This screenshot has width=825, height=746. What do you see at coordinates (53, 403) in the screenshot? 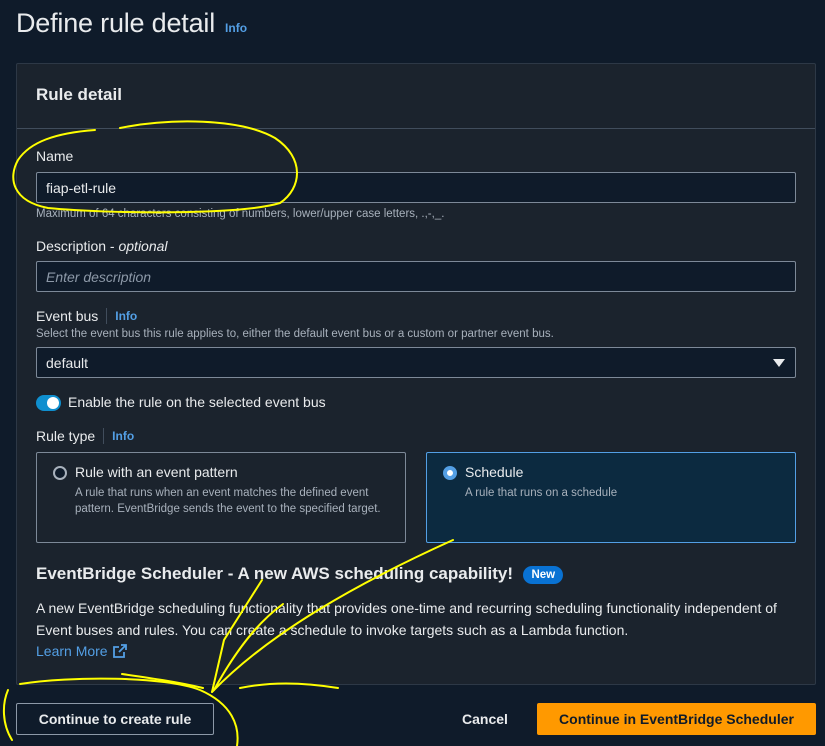
I see `toggle-knob` at bounding box center [53, 403].